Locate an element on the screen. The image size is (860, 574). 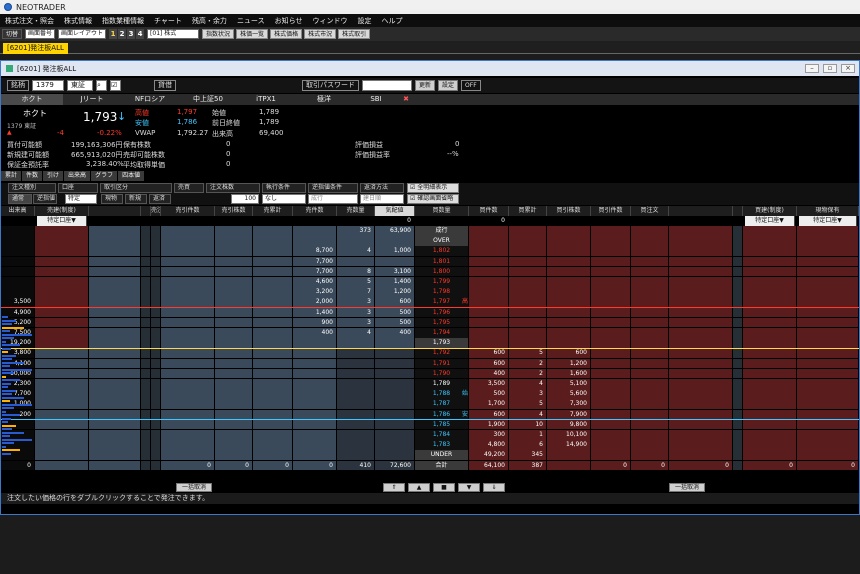
stock-tab-3: 中上証50 is located at coordinates (208, 99).